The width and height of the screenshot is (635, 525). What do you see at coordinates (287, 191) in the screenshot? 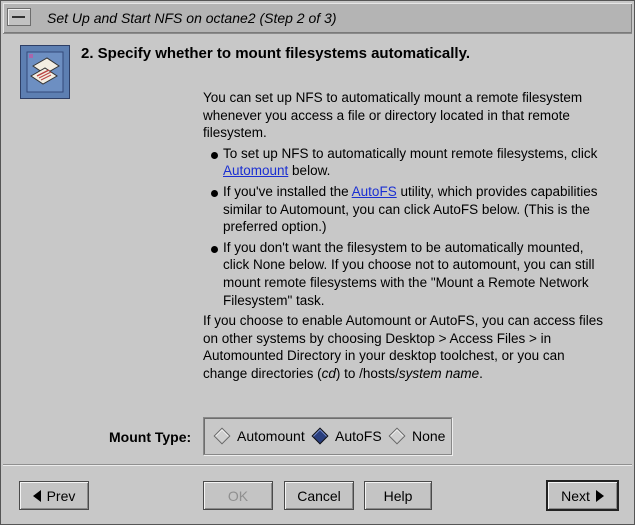
I see `bullet-text: If you've installed the` at bounding box center [287, 191].